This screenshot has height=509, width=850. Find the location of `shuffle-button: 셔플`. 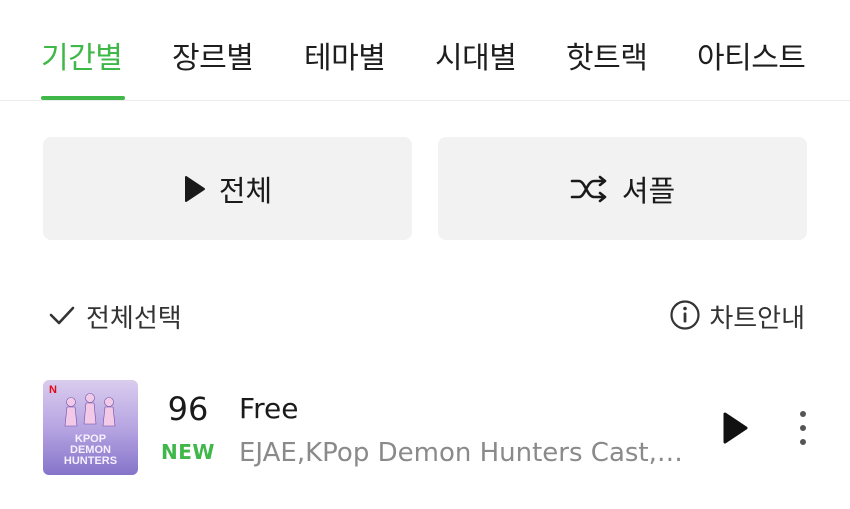

shuffle-button: 셔플 is located at coordinates (622, 188).